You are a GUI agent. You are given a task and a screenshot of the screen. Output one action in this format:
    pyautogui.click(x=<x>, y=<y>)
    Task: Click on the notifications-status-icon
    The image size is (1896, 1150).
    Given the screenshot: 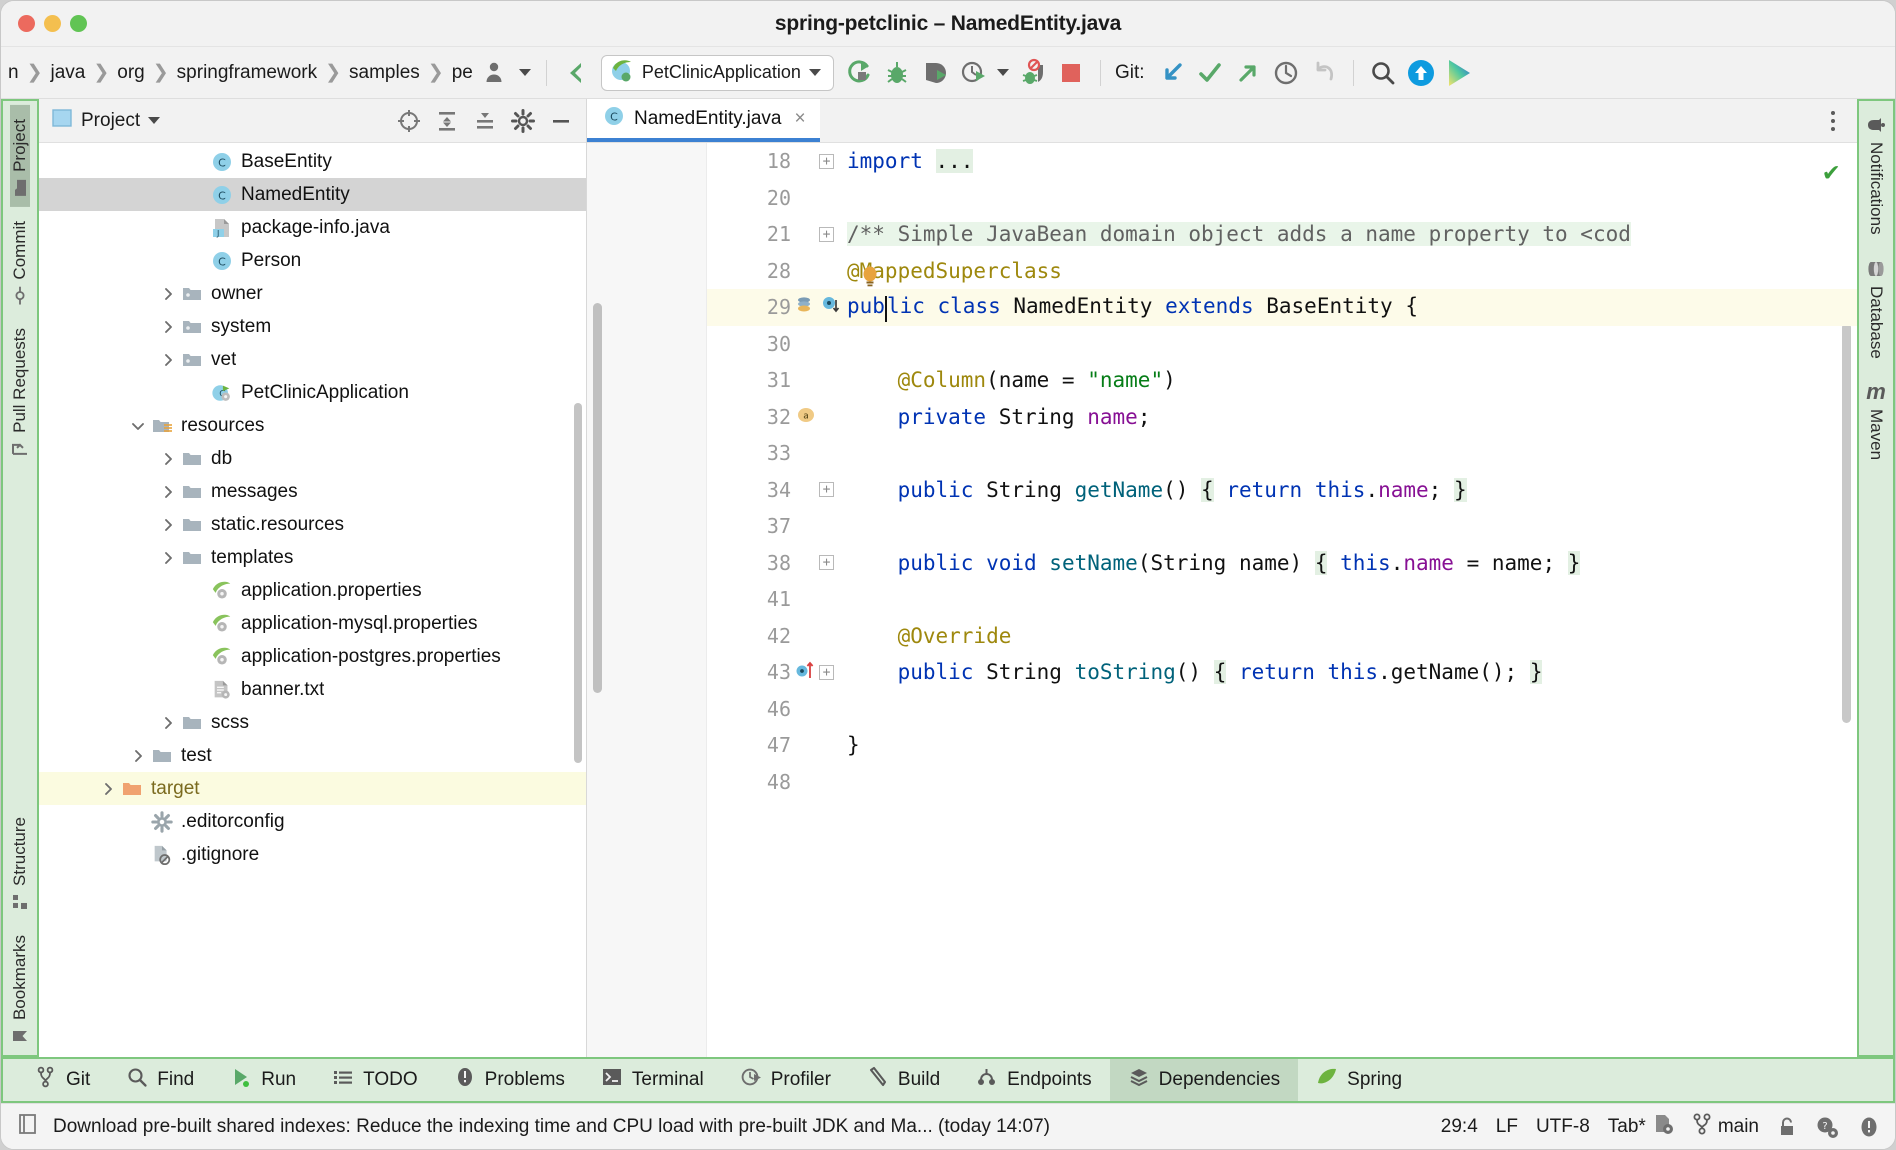 What is the action you would take?
    pyautogui.click(x=1869, y=1127)
    